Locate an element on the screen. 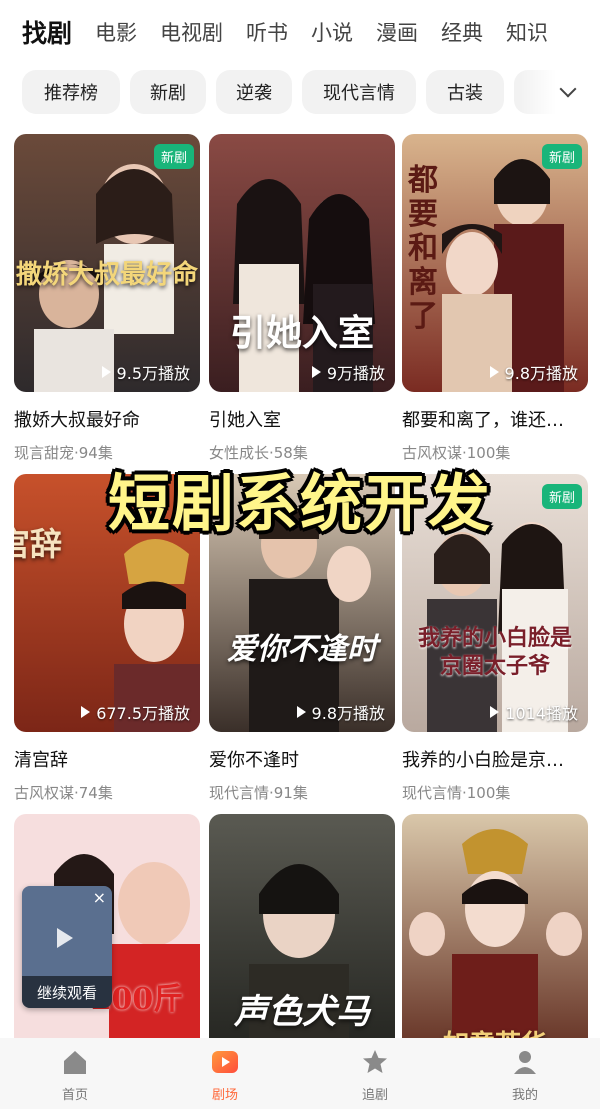 This screenshot has width=600, height=1109. card-meta: 古风权谋·100集 is located at coordinates (456, 453).